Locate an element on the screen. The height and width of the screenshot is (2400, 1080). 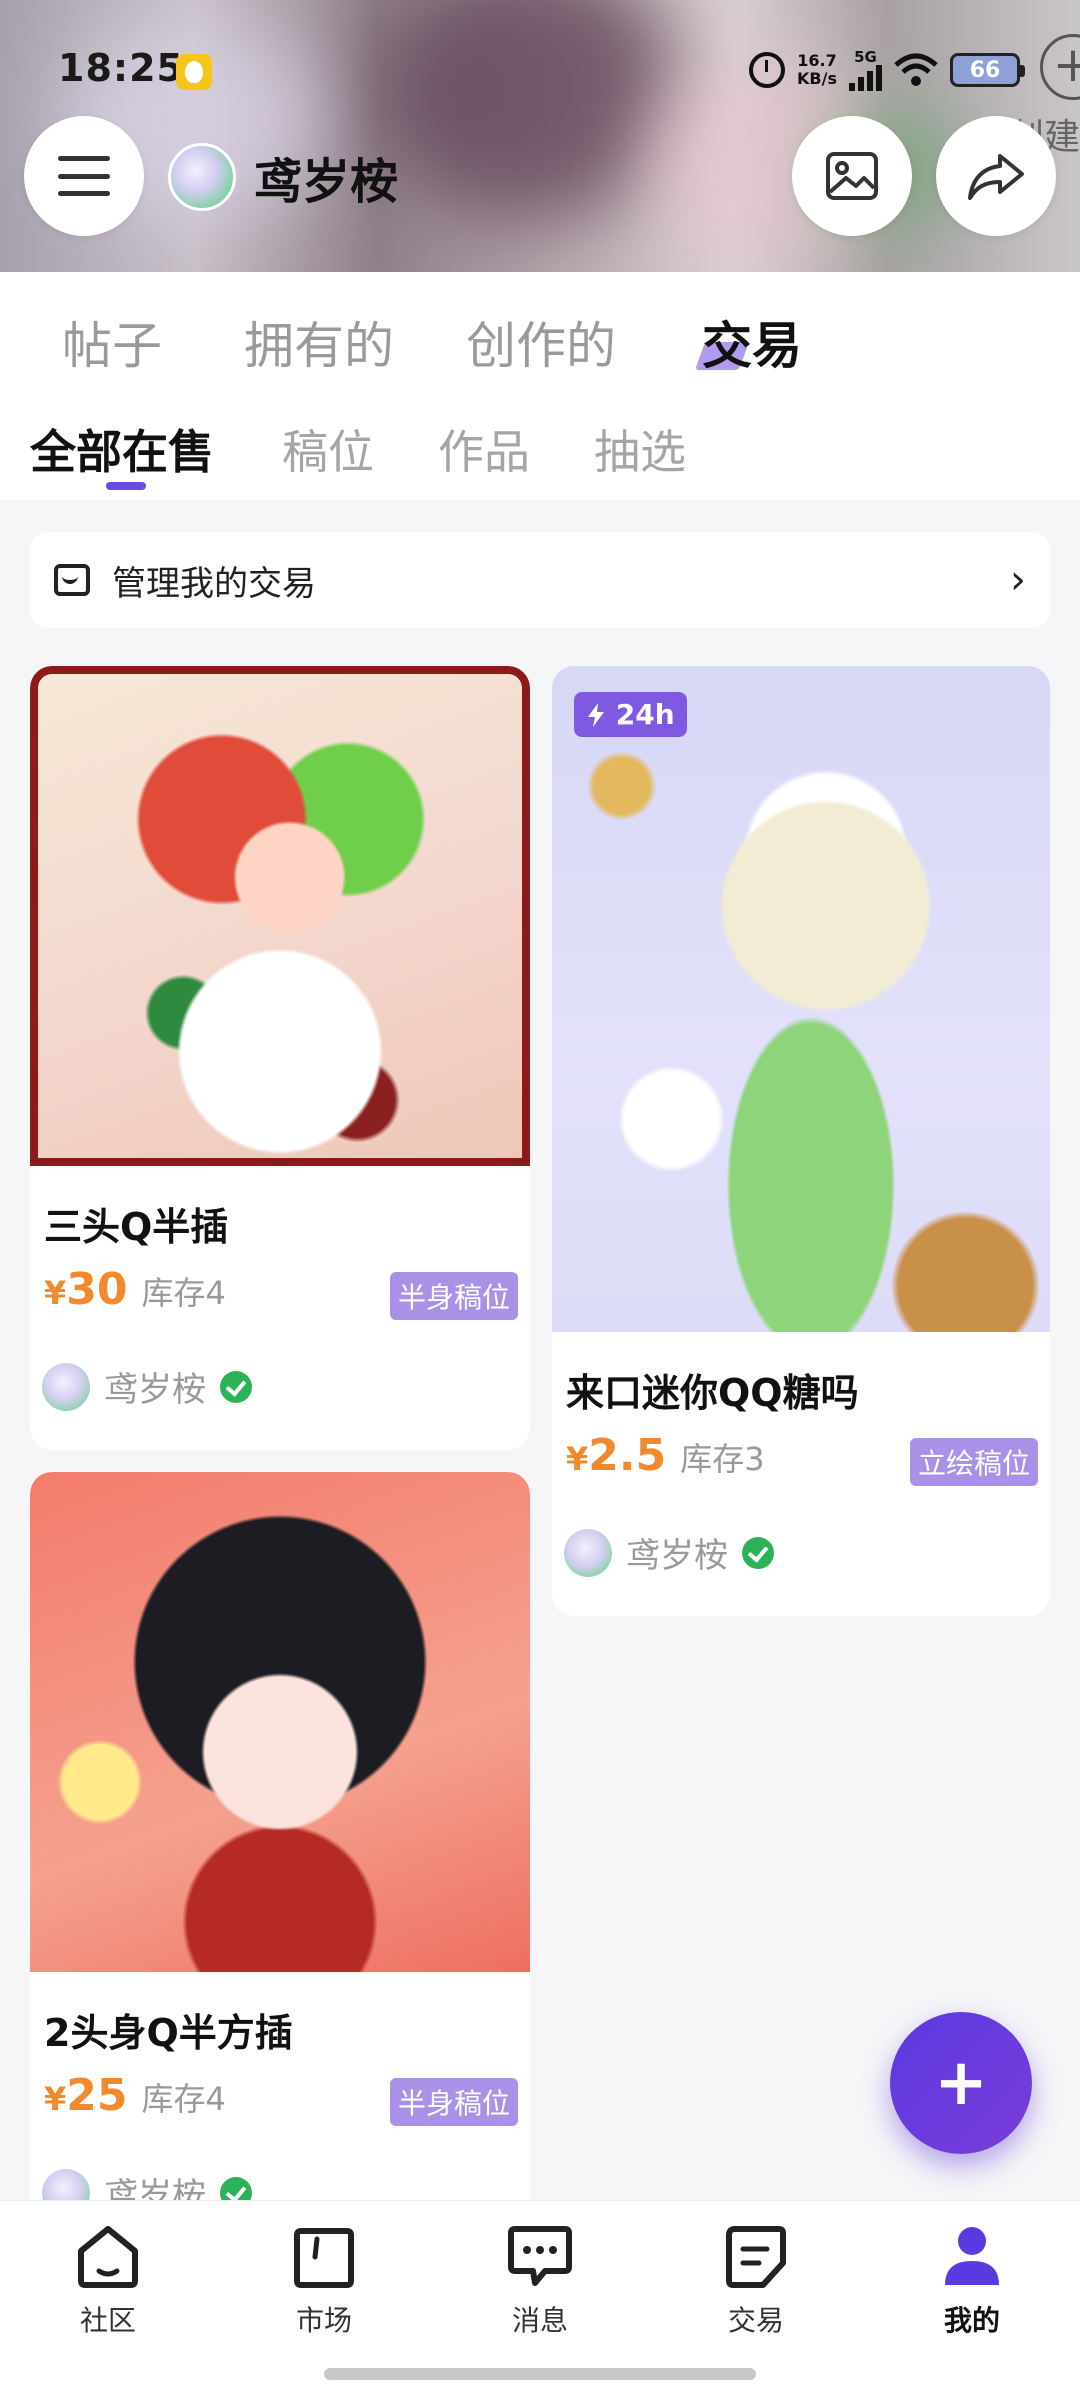
bag-icon is located at coordinates (324, 2258).